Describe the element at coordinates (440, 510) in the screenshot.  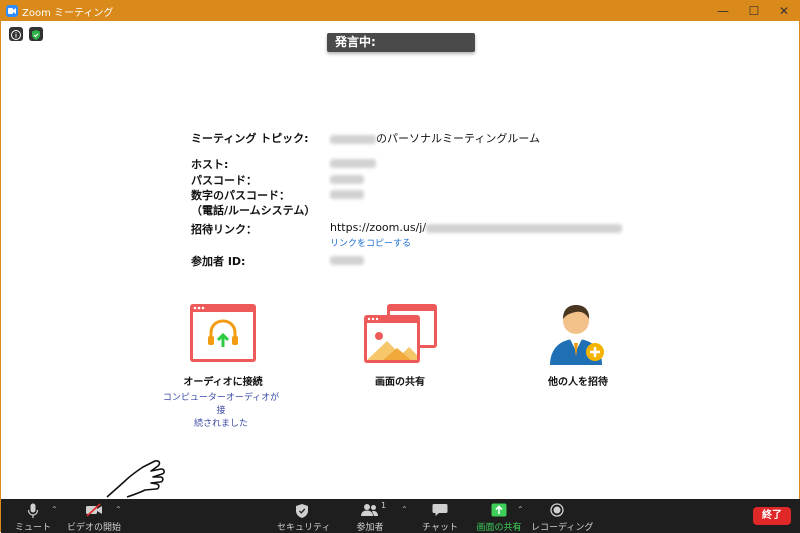
I see `chat-bubble-icon` at that location.